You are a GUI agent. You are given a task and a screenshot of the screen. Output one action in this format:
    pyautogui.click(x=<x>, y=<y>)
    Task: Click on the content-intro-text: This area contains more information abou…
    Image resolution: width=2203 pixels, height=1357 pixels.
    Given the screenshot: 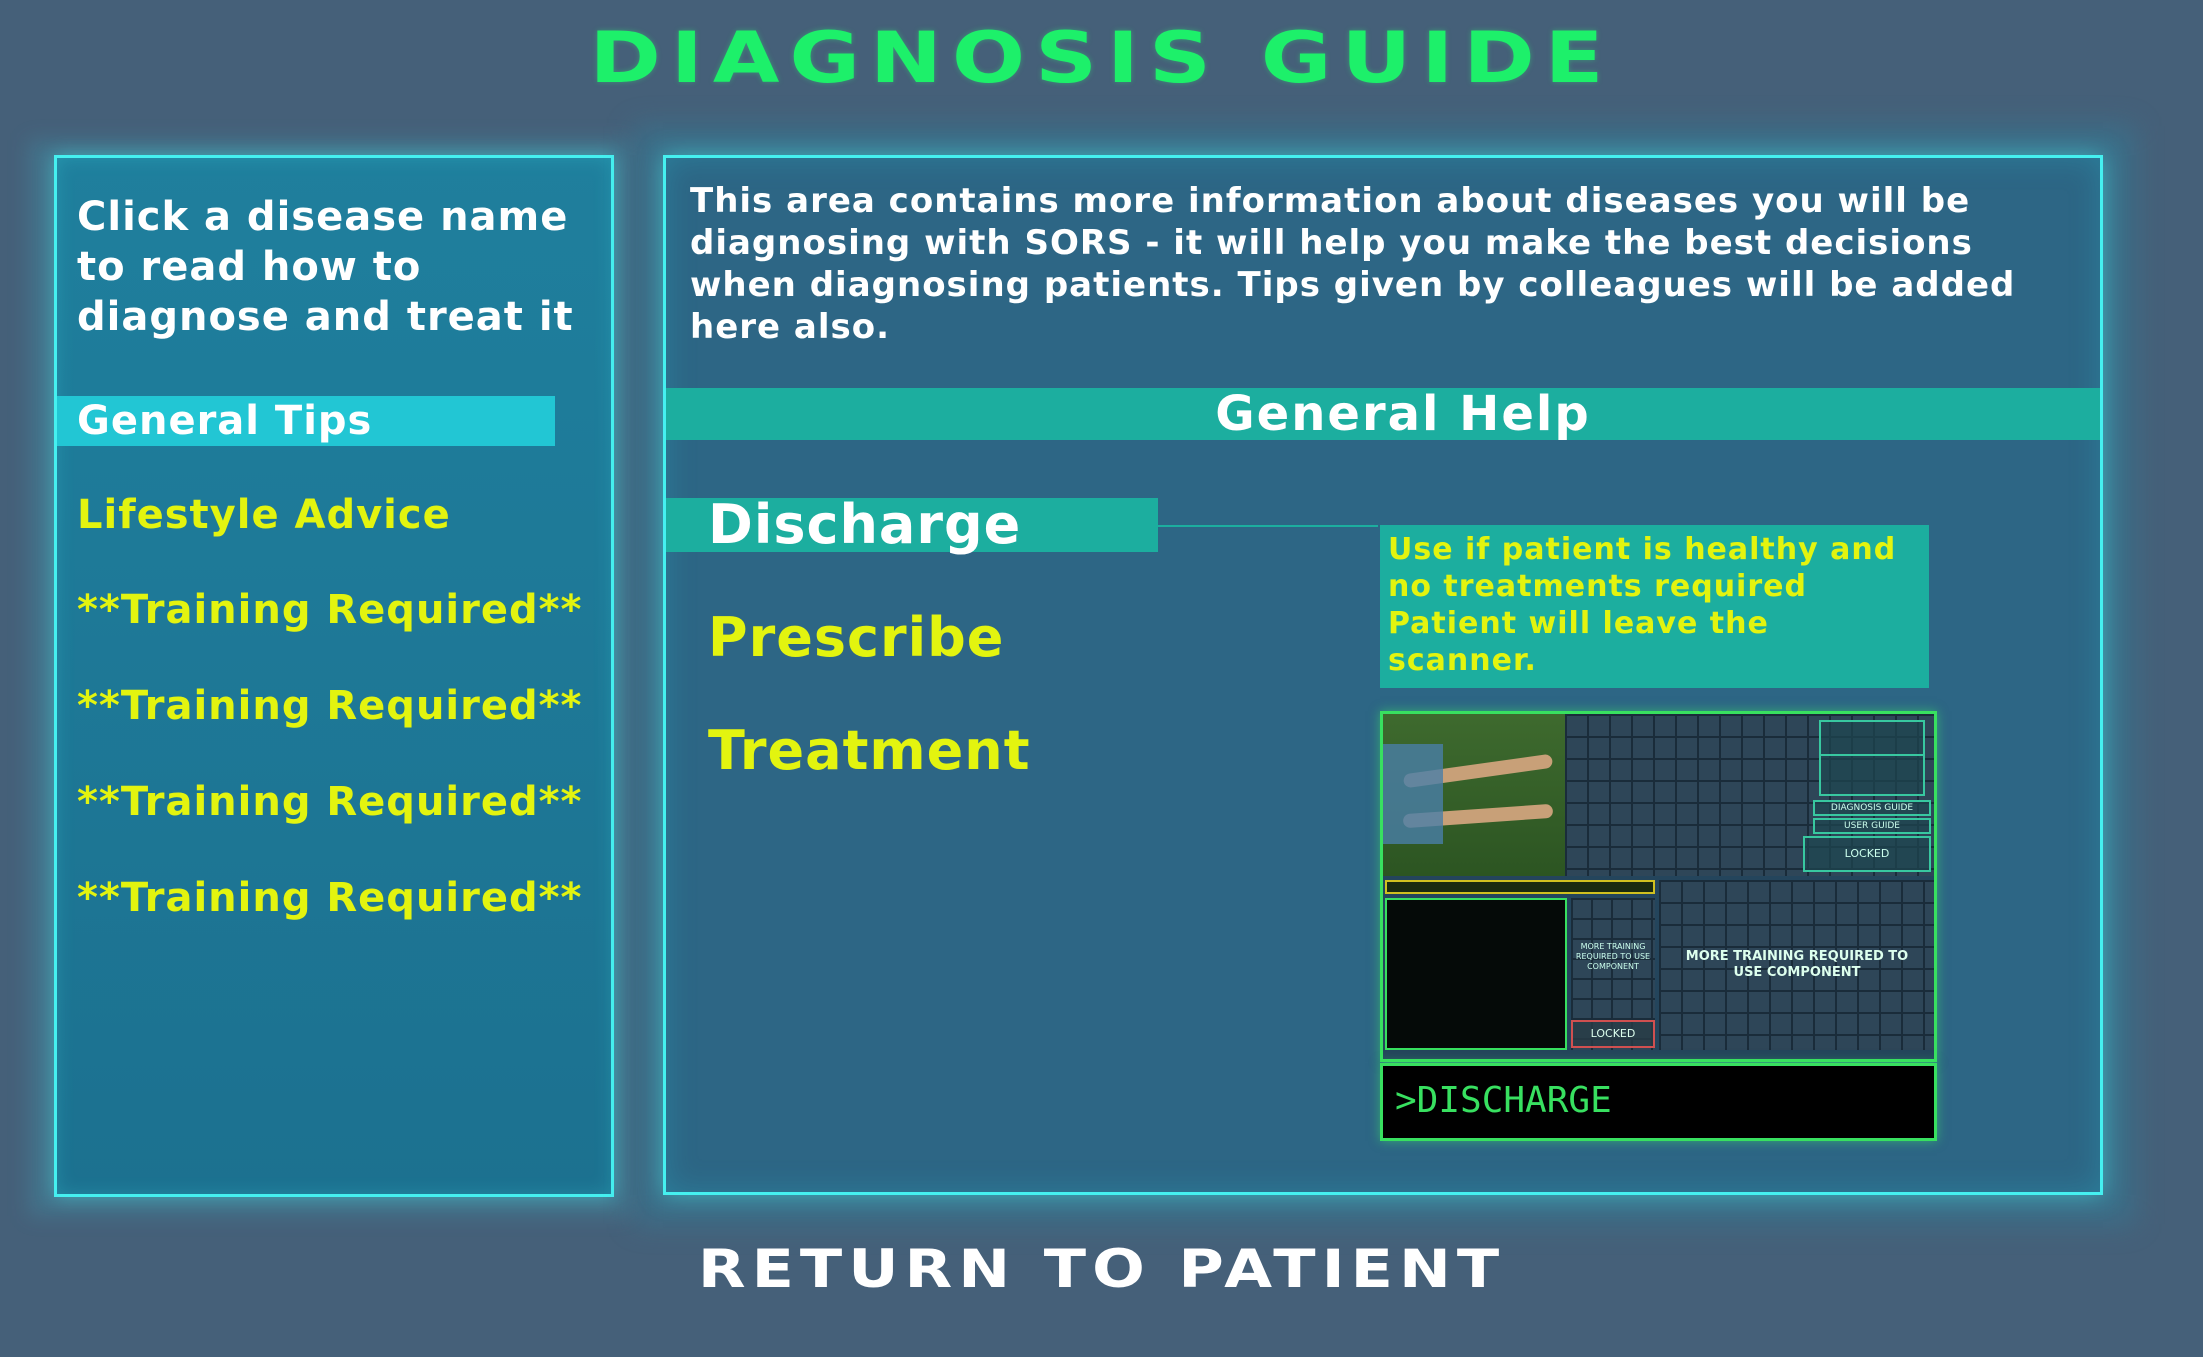 What is the action you would take?
    pyautogui.click(x=1353, y=264)
    